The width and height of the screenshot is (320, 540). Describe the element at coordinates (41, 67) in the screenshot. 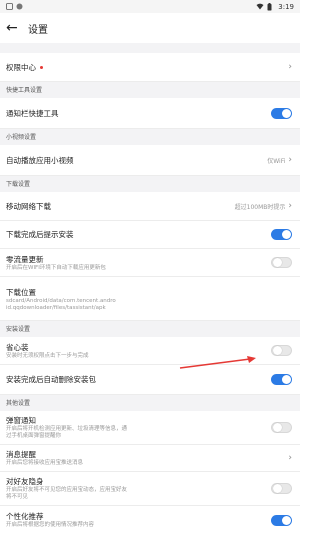

I see `red-dot-badge` at that location.